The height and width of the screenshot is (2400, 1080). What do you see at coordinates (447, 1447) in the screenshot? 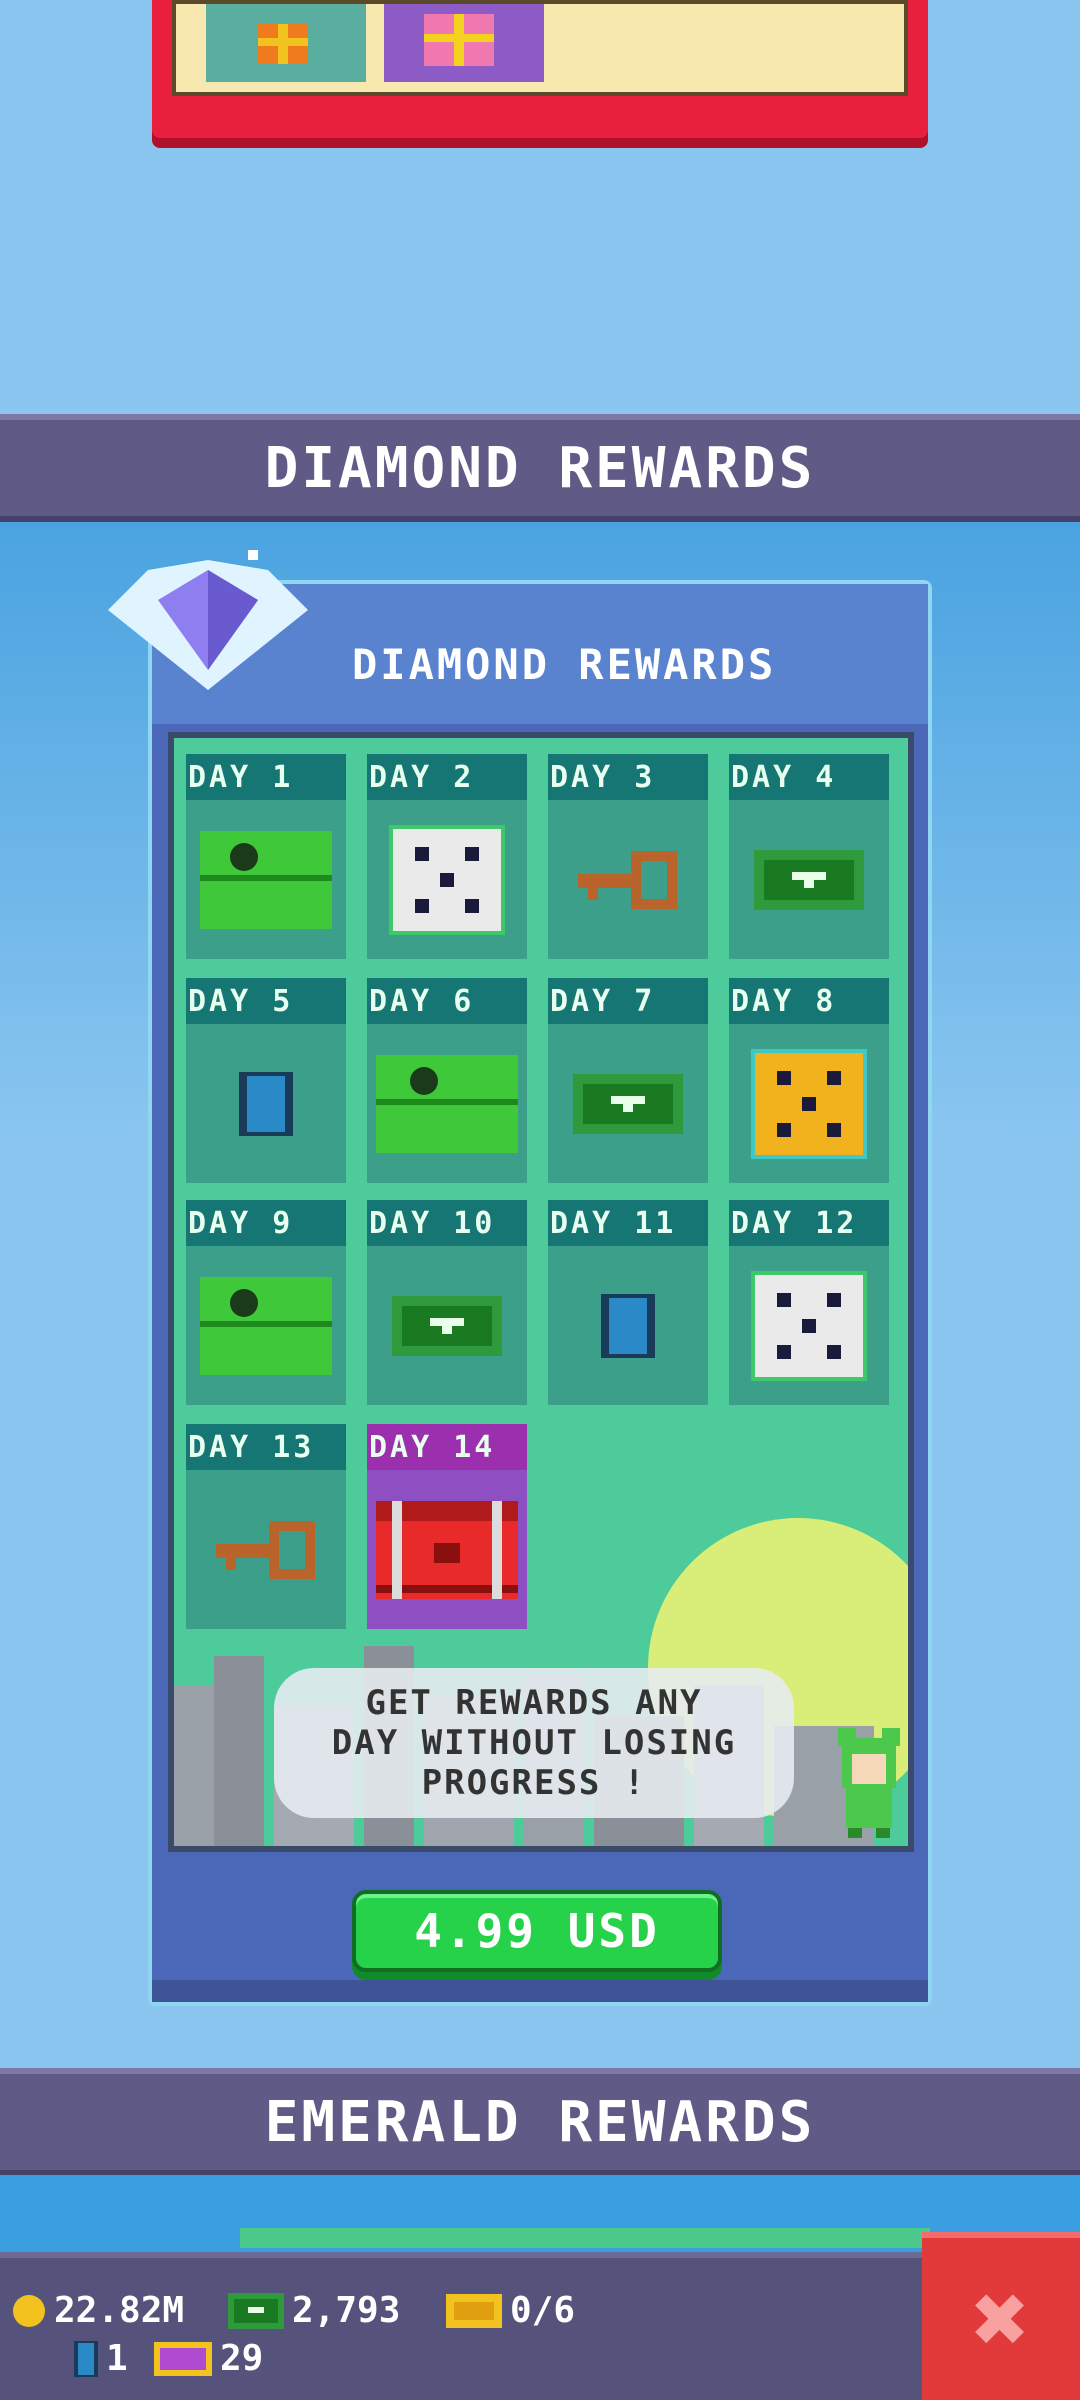
I see `day-label: DAY 14` at bounding box center [447, 1447].